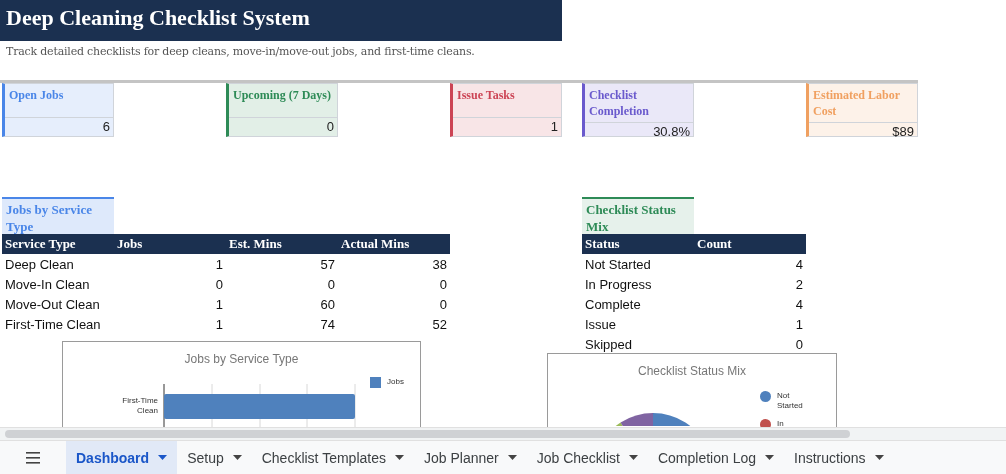 Image resolution: width=1006 pixels, height=474 pixels. I want to click on kpi-label: Open Jobs, so click(36, 95).